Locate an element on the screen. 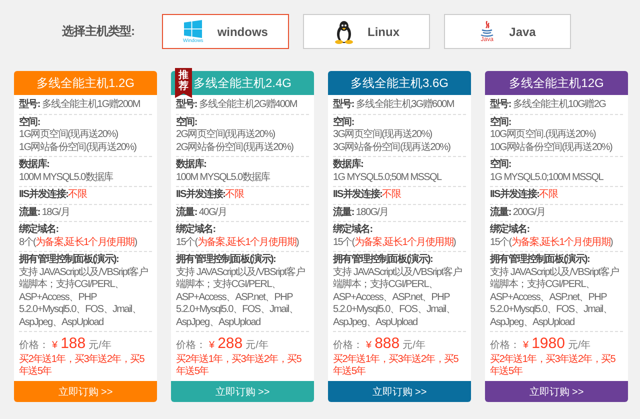  plan-title: 多线全能主机12G is located at coordinates (556, 83).